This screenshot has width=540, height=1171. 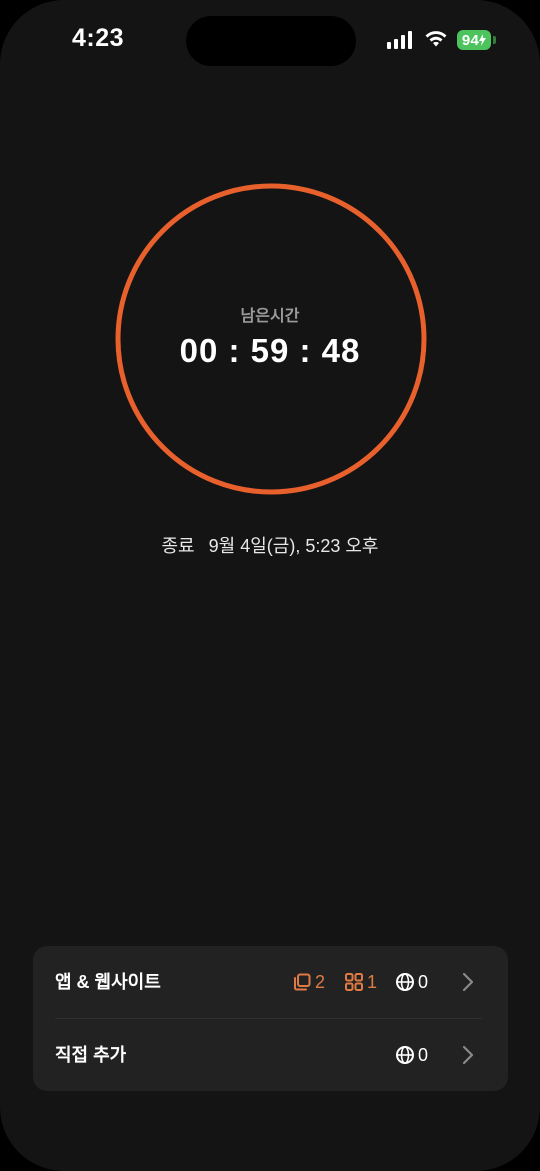 I want to click on website-count: 0, so click(x=411, y=982).